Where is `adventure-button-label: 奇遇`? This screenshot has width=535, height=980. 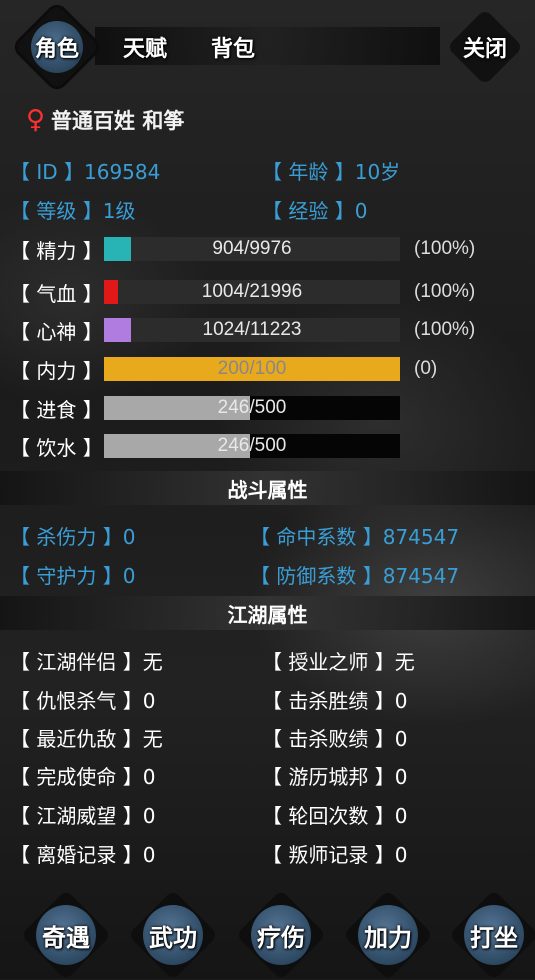 adventure-button-label: 奇遇 is located at coordinates (66, 937).